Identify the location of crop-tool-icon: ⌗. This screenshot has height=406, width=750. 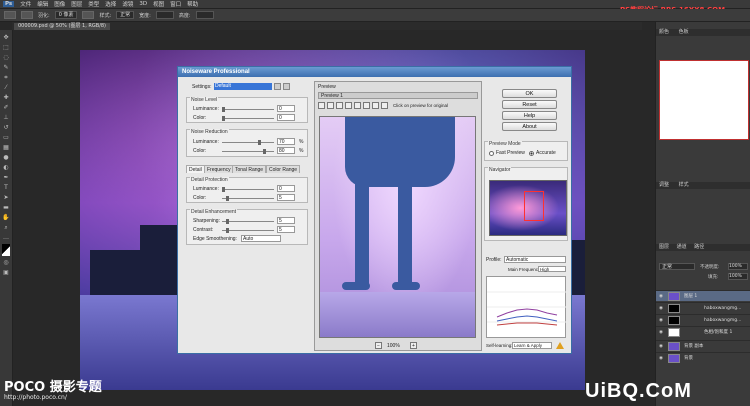
(6, 77).